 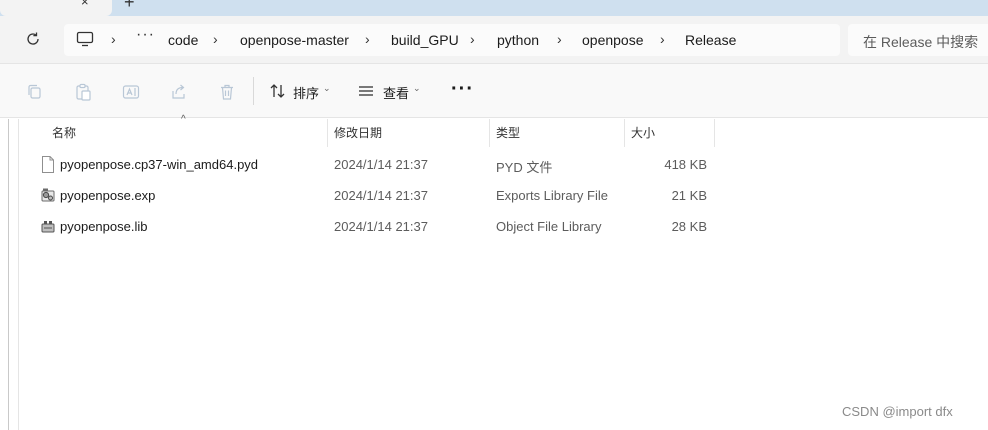 I want to click on rename-icon, so click(x=131, y=92).